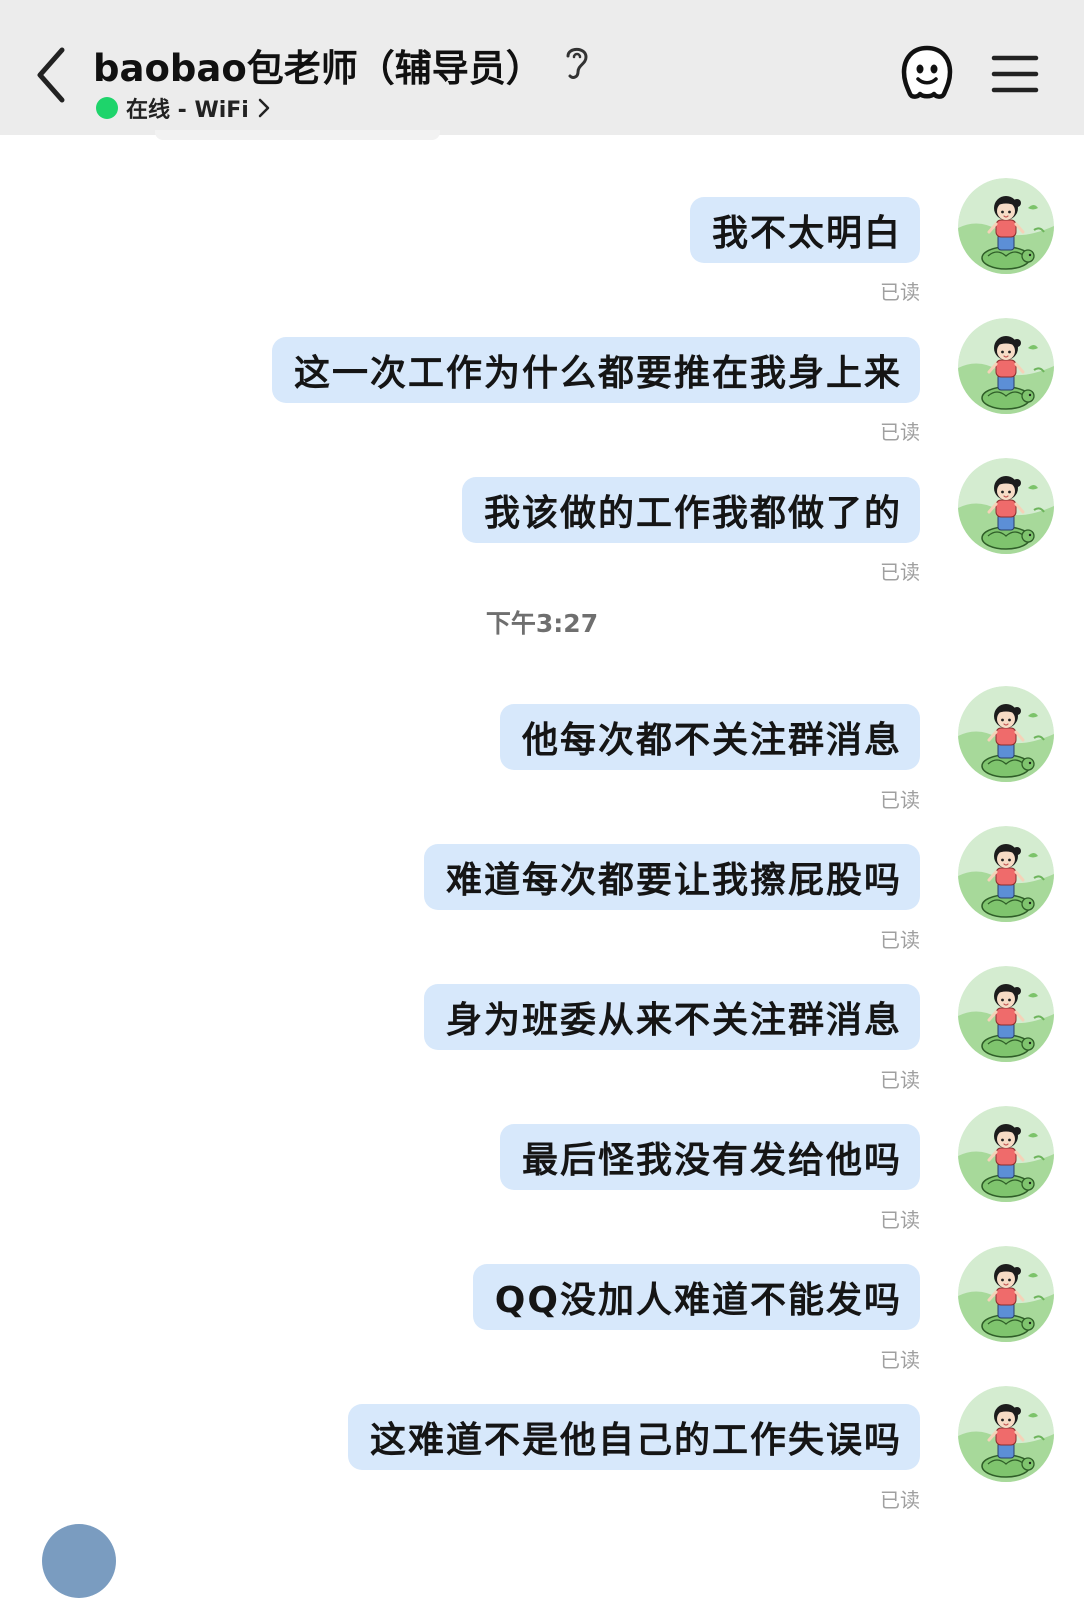  Describe the element at coordinates (577, 62) in the screenshot. I see `ear-icon` at that location.